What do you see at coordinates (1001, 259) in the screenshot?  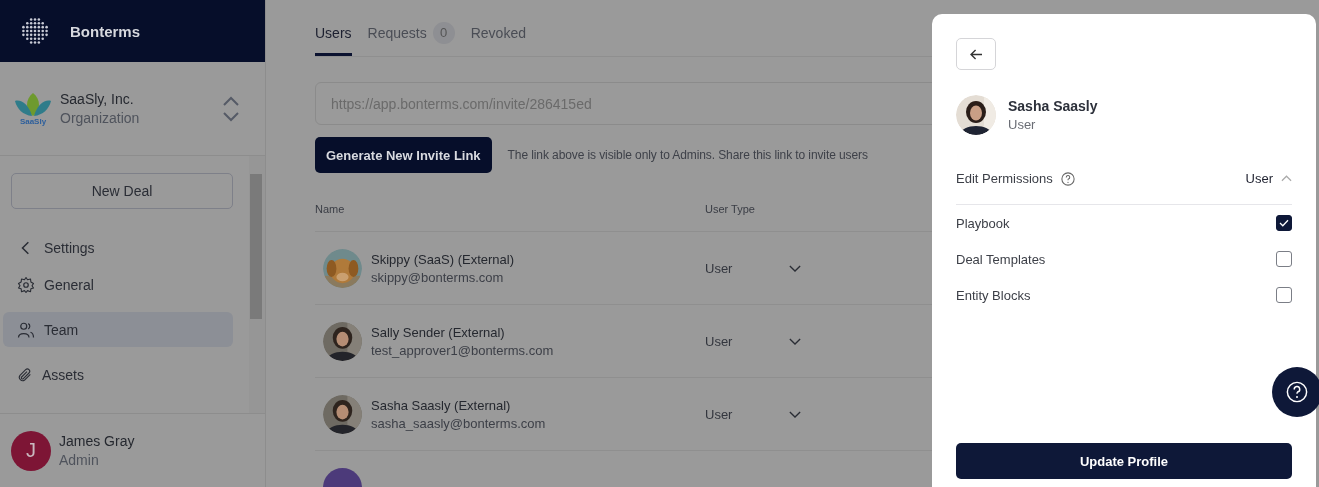 I see `permission-label: Deal Templates` at bounding box center [1001, 259].